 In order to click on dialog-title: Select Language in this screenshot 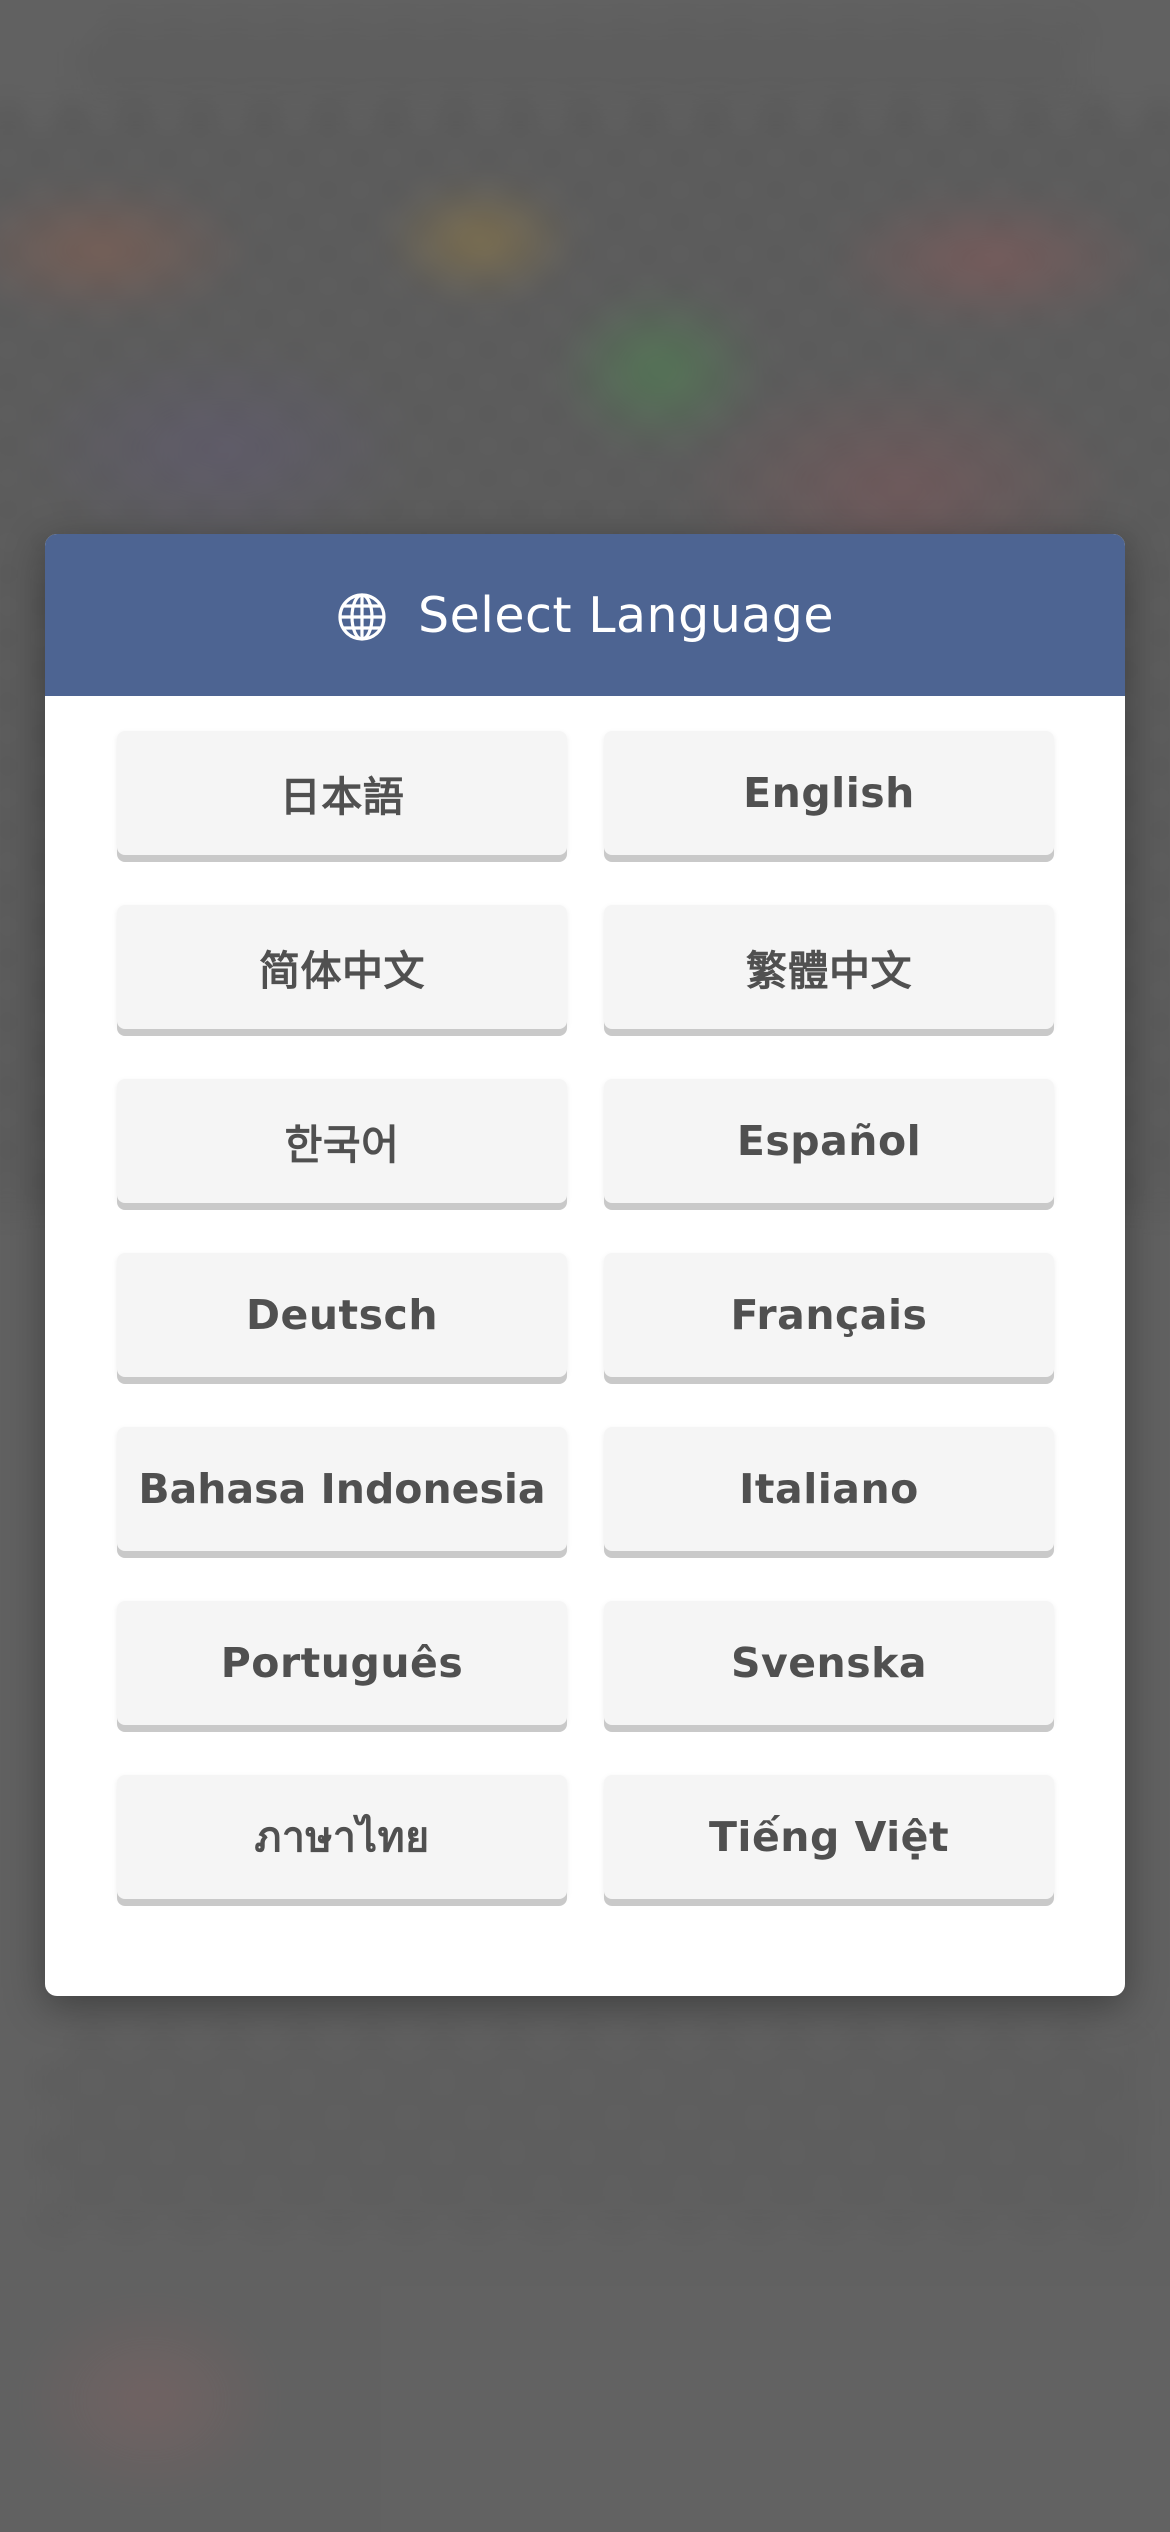, I will do `click(626, 615)`.